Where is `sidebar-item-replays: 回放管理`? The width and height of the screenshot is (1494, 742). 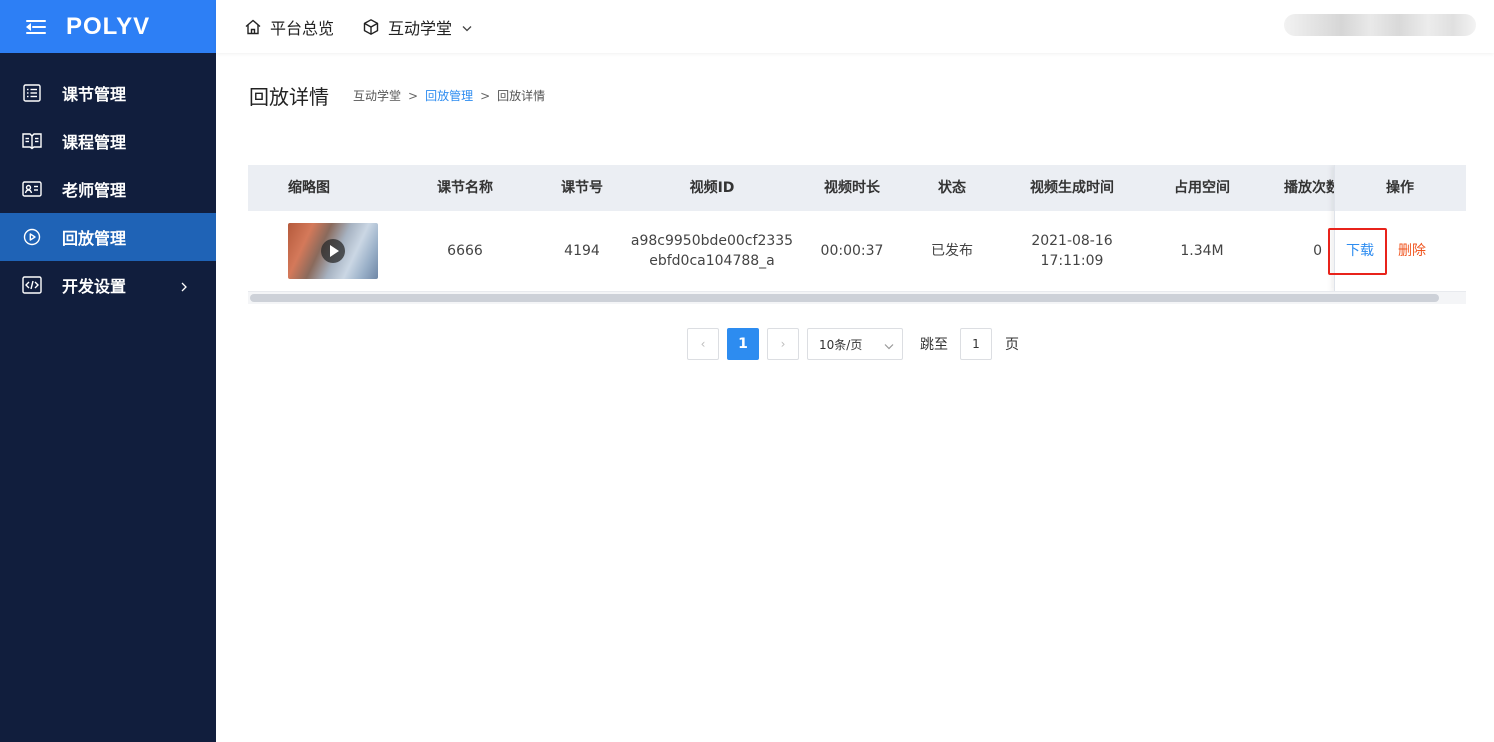
sidebar-item-replays: 回放管理 is located at coordinates (108, 237).